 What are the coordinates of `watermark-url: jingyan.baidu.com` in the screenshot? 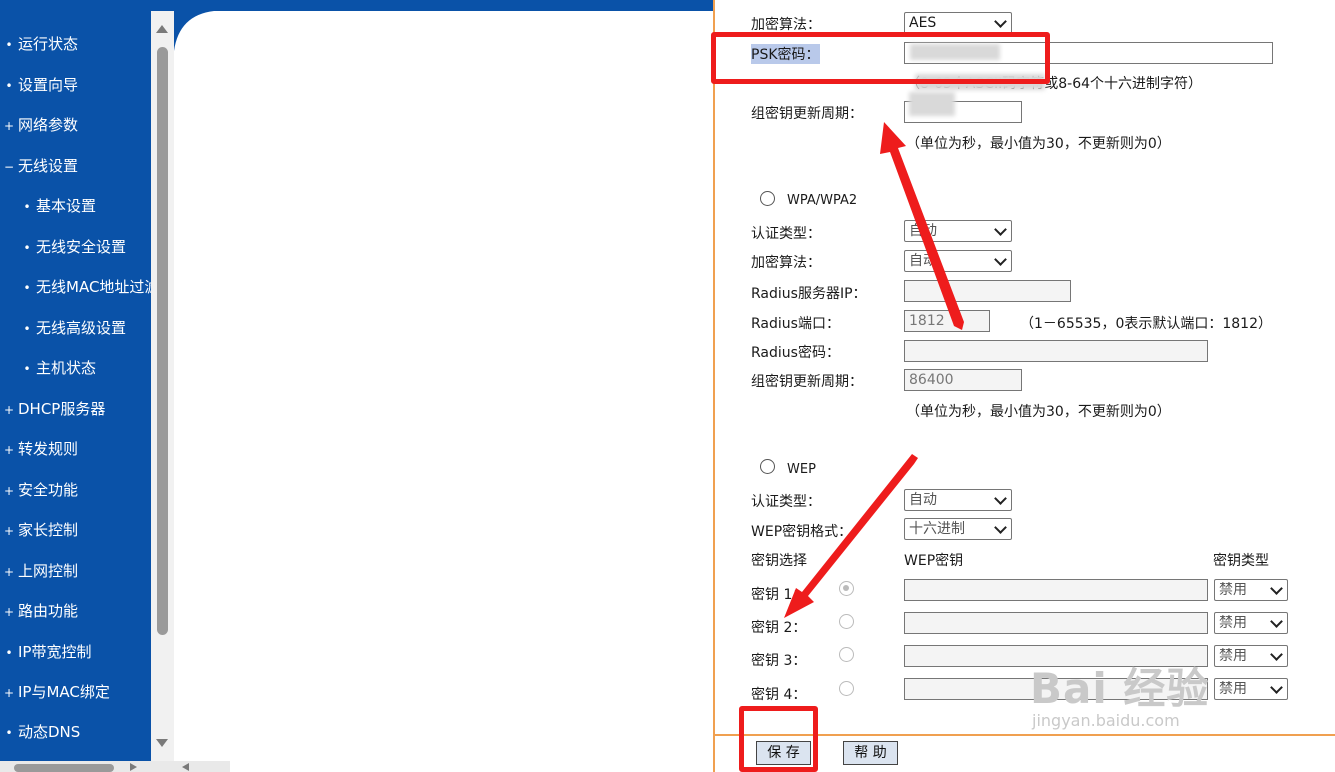 It's located at (1106, 720).